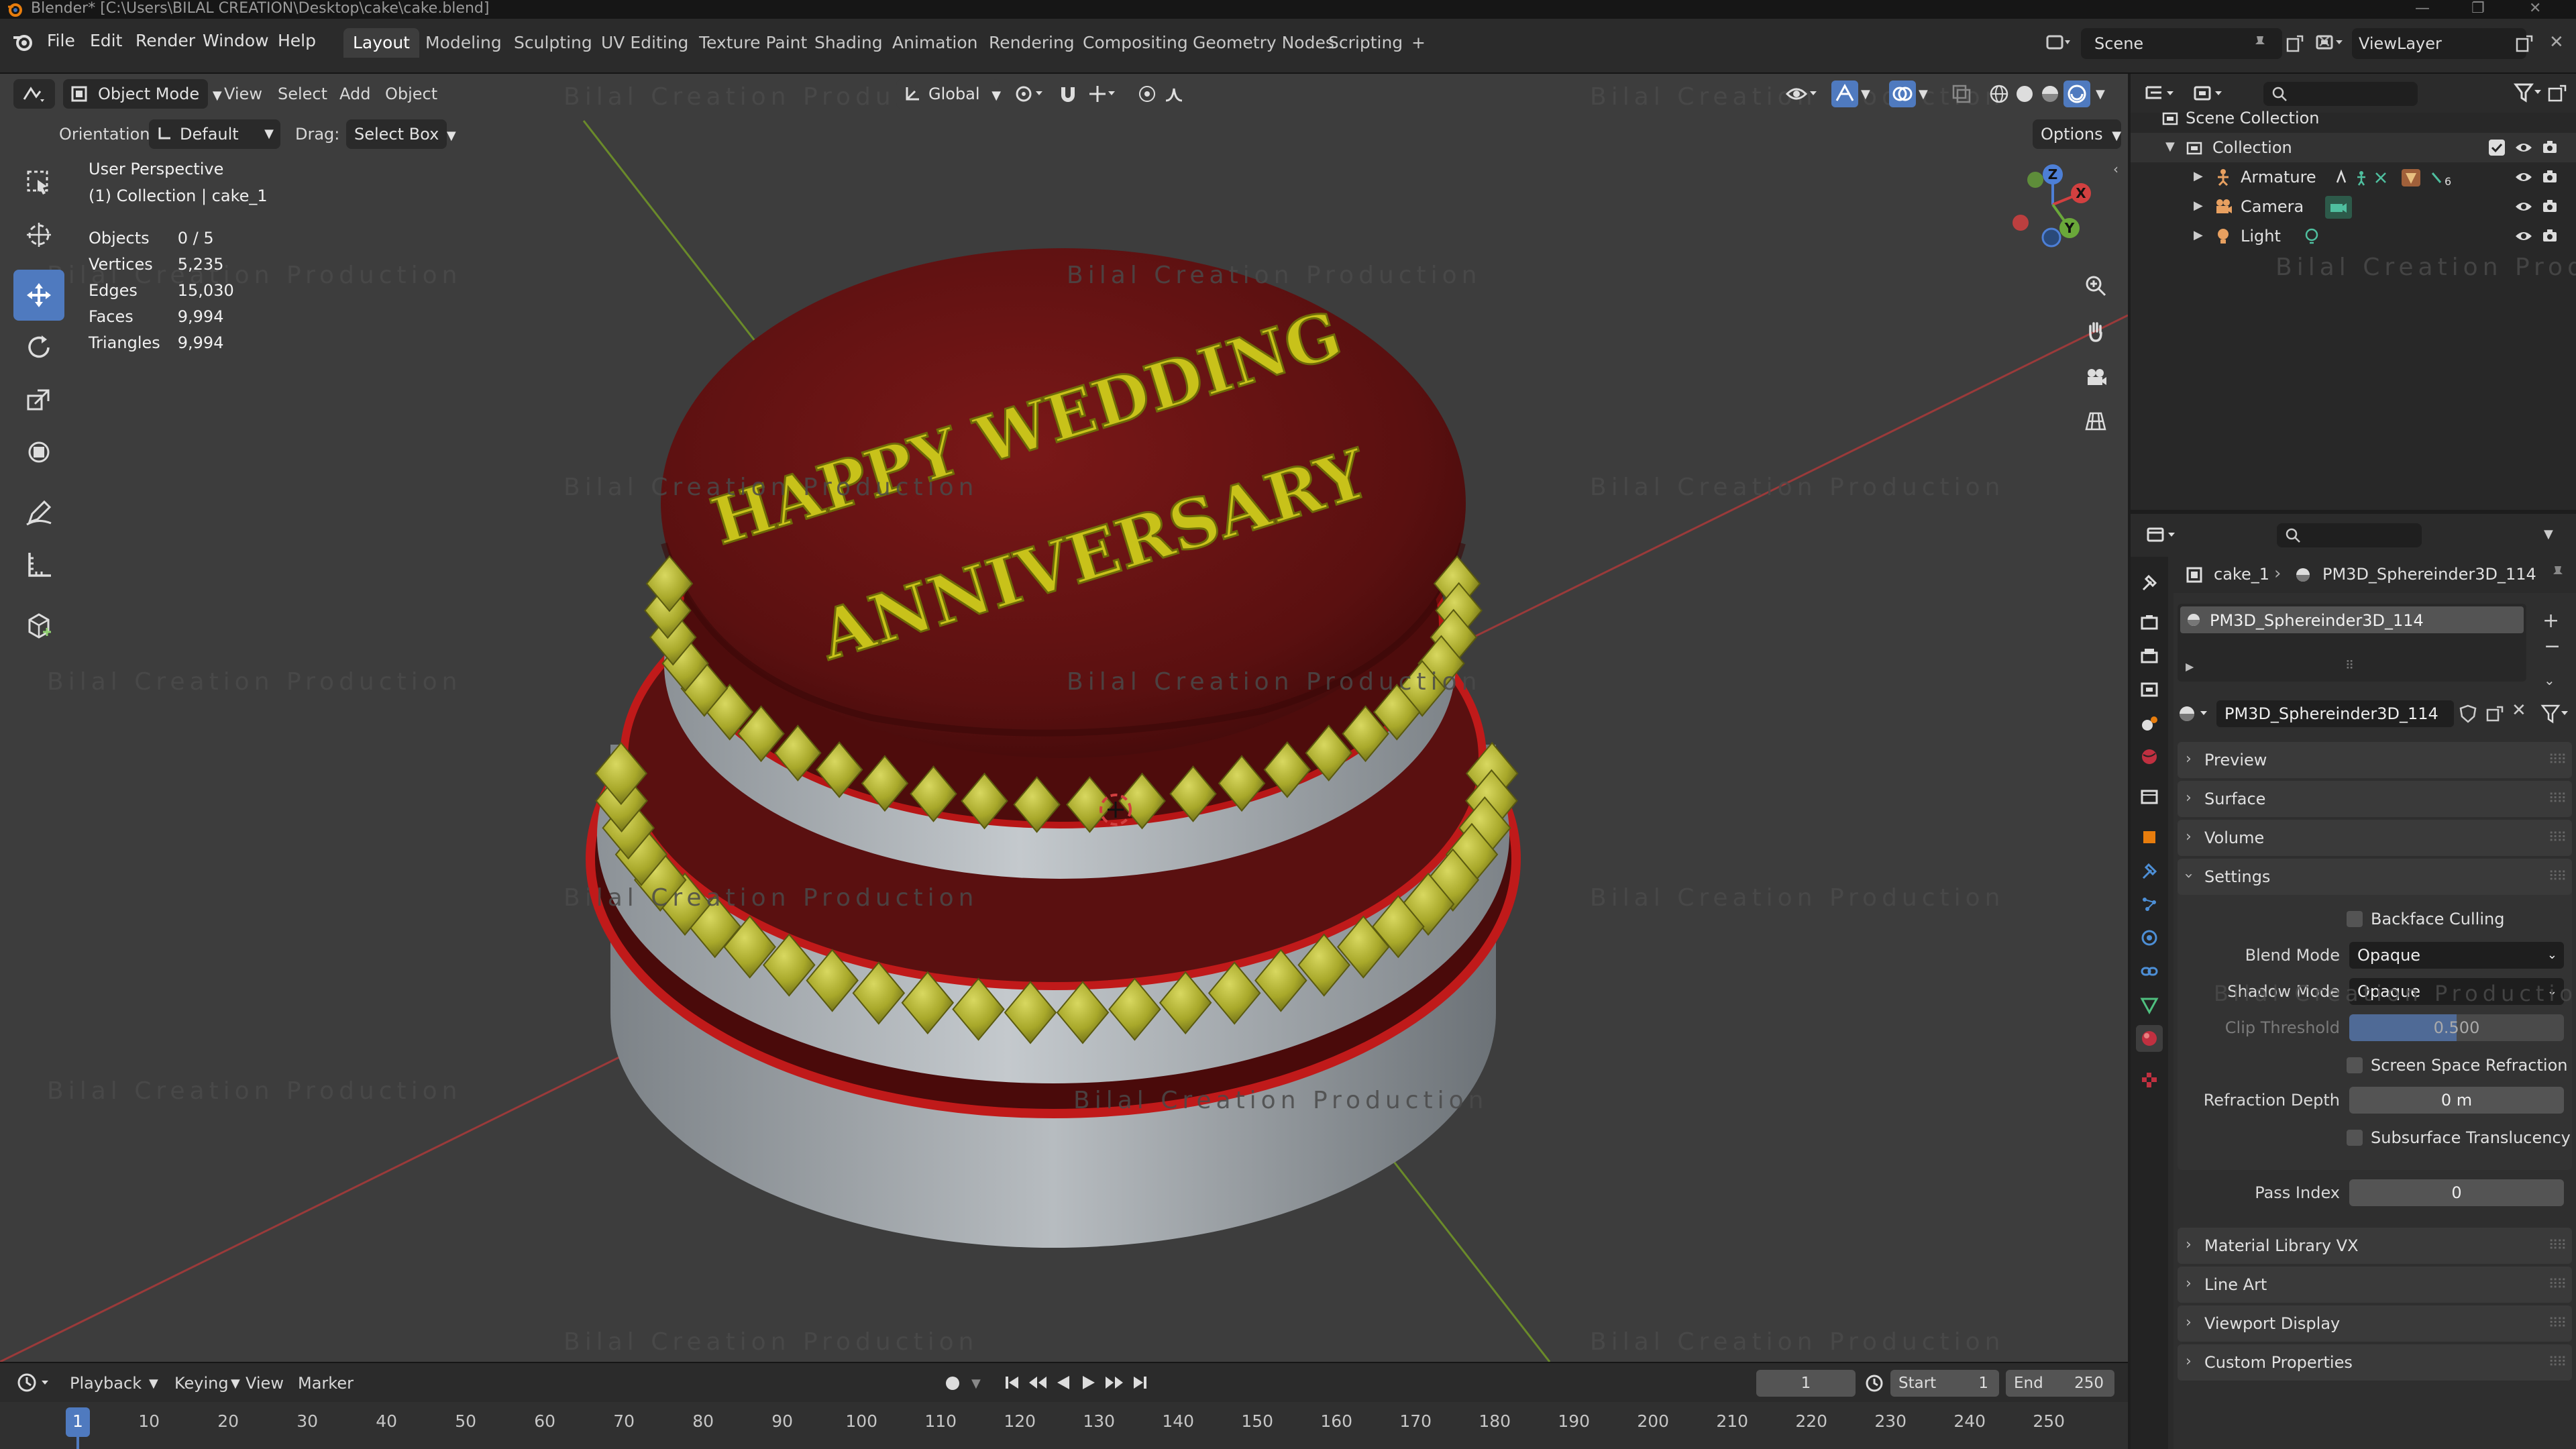 The height and width of the screenshot is (1449, 2576). Describe the element at coordinates (1031, 43) in the screenshot. I see `tab-rendering: Rendering` at that location.